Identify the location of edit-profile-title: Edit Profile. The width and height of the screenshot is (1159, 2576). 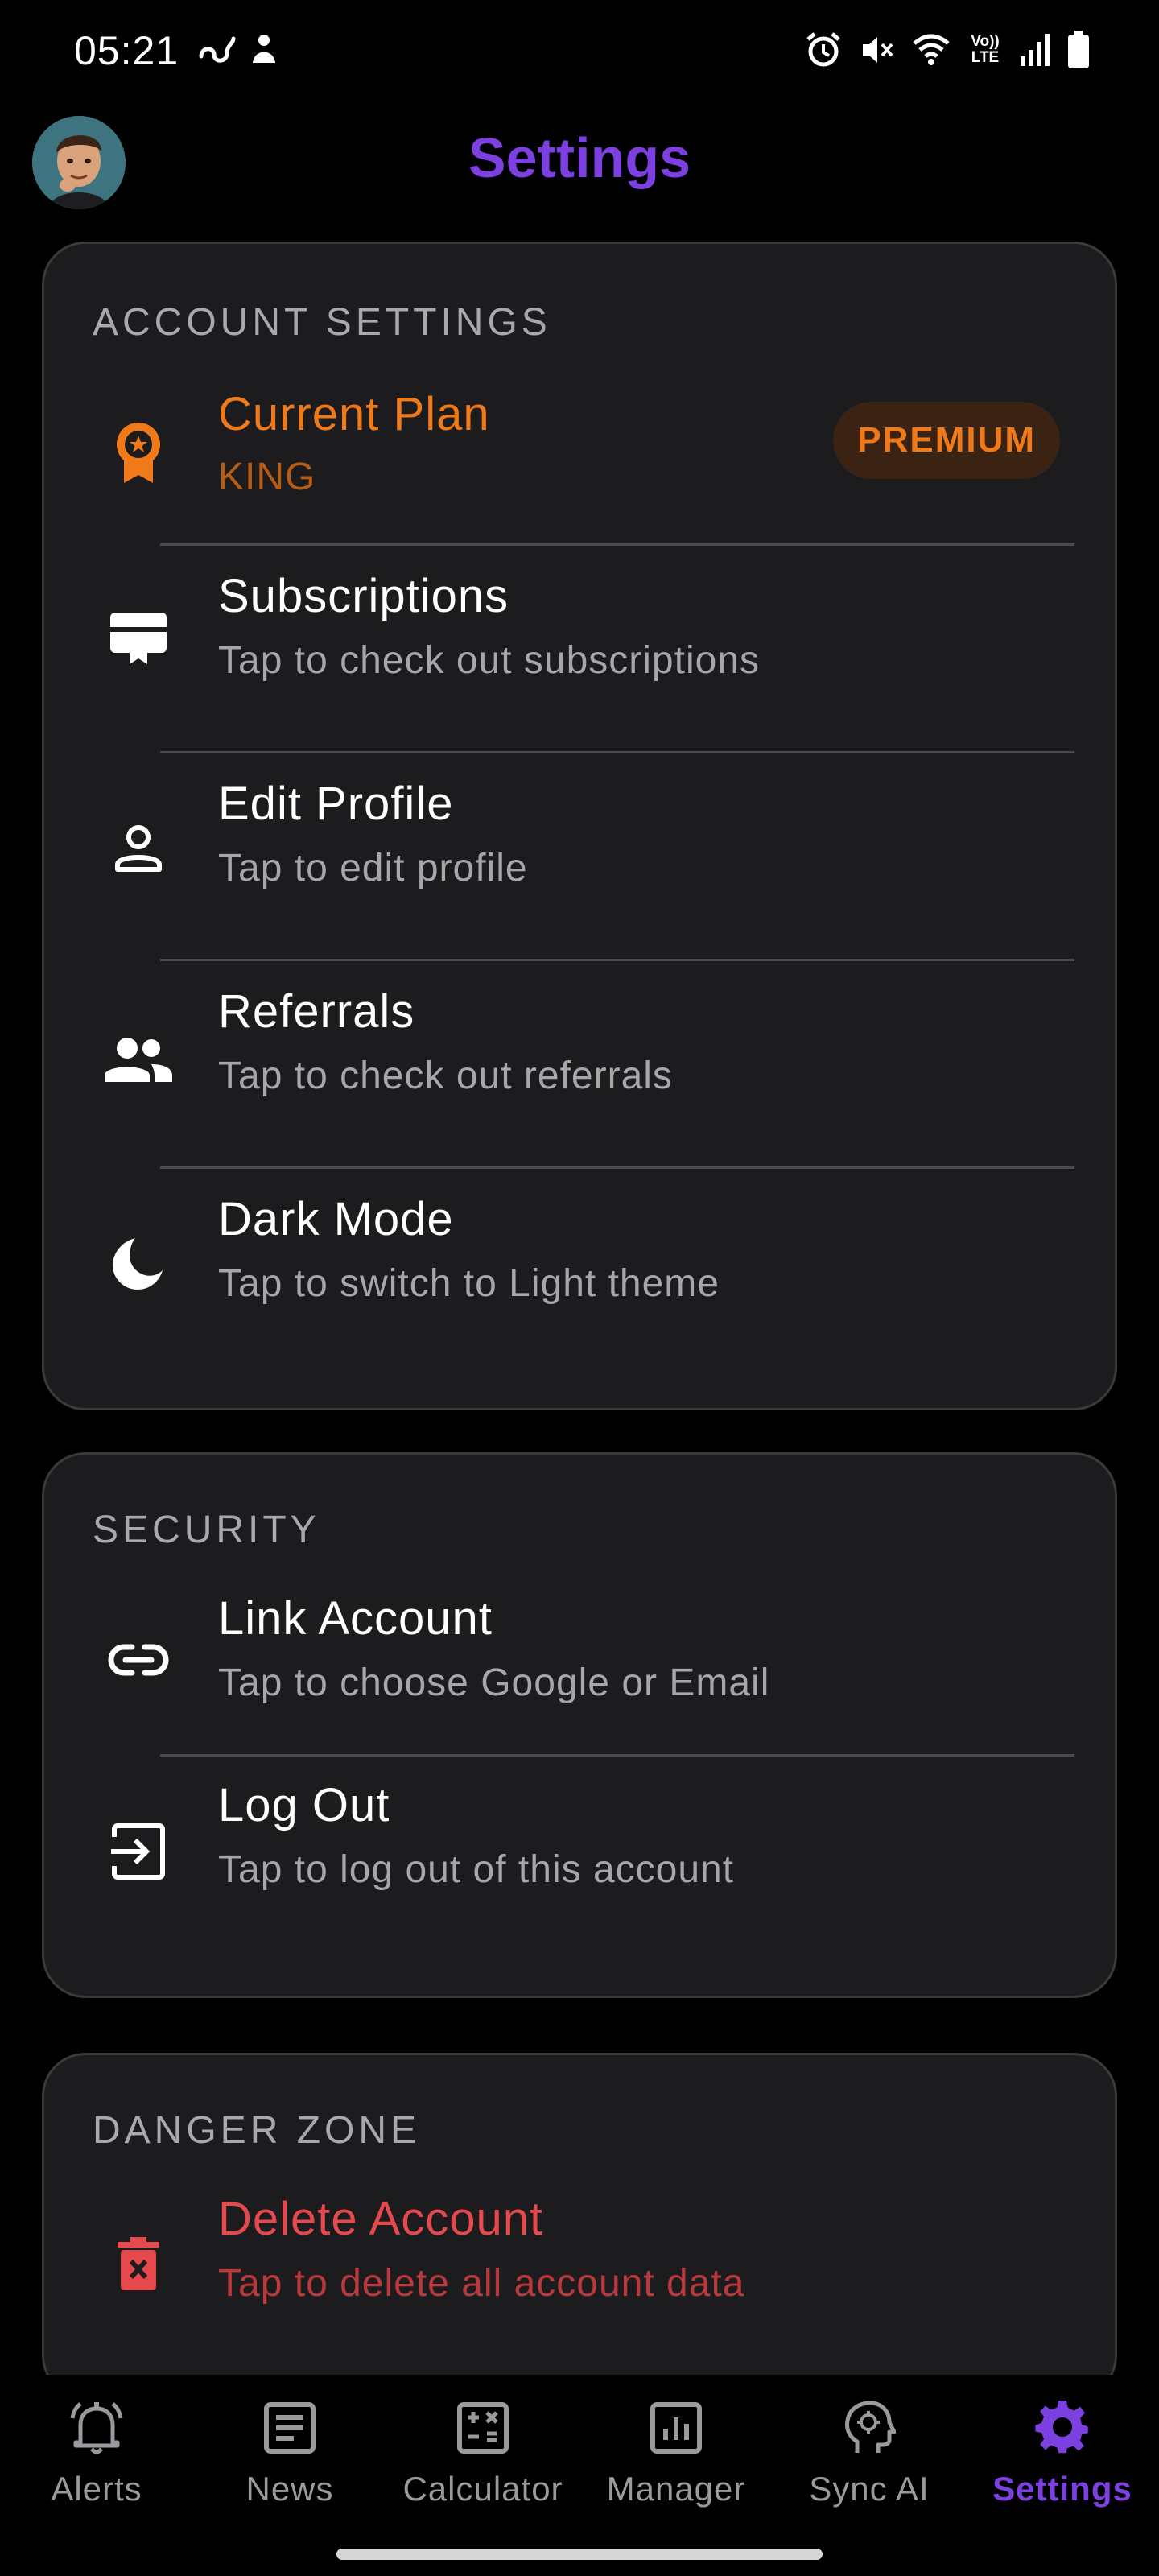
(336, 804).